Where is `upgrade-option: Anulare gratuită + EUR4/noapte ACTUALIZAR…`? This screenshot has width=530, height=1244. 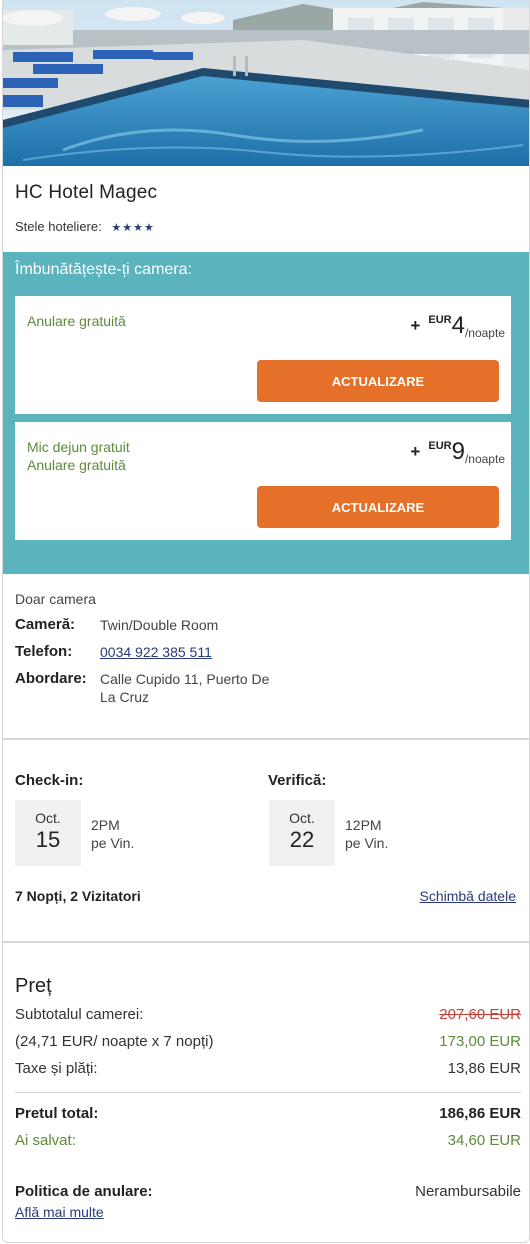
upgrade-option: Anulare gratuită + EUR4/noapte ACTUALIZAR… is located at coordinates (263, 355).